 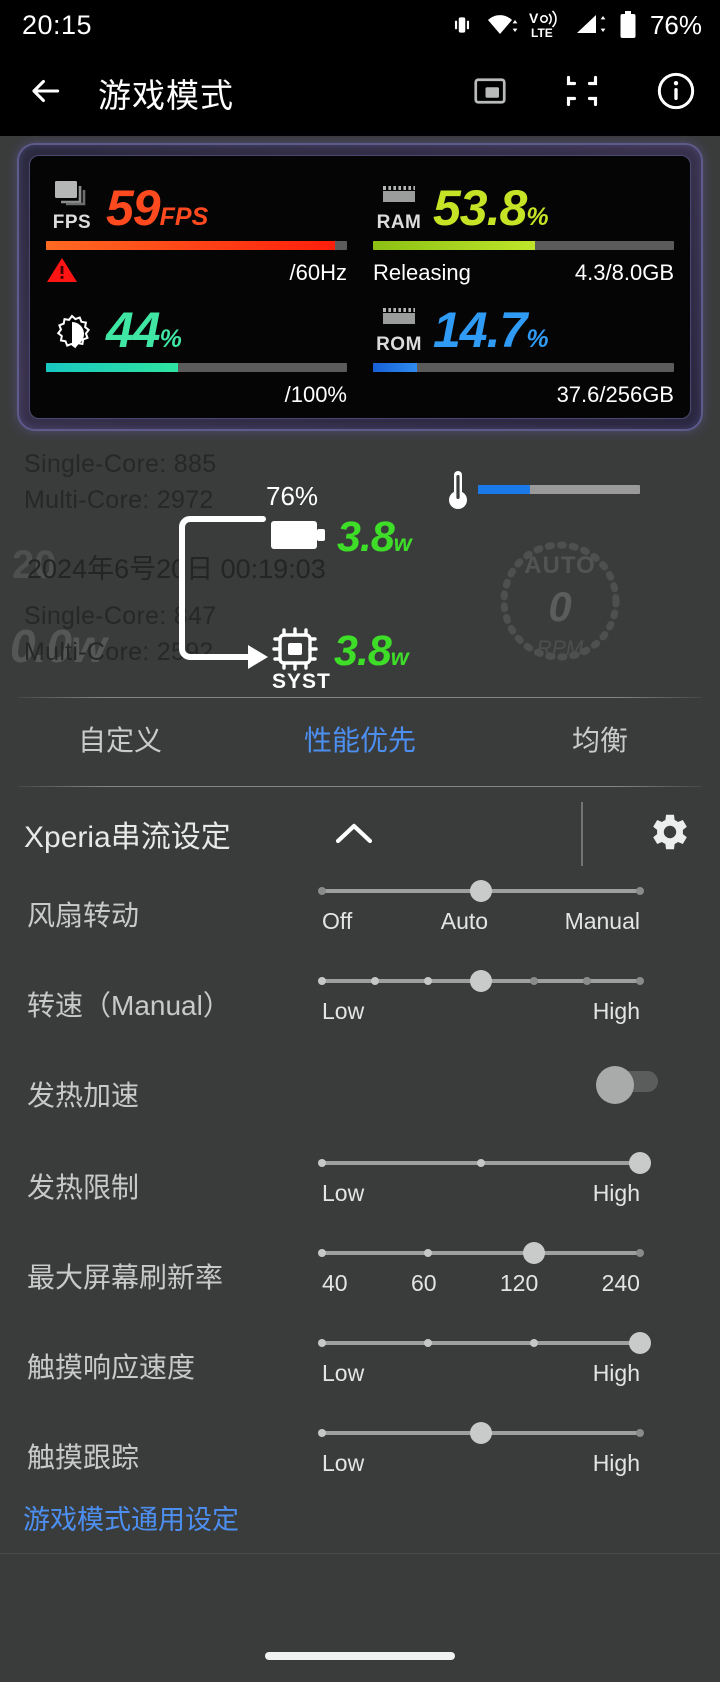 I want to click on setting-row-manual-speed: 转速（Manual） Low High, so click(x=360, y=1003).